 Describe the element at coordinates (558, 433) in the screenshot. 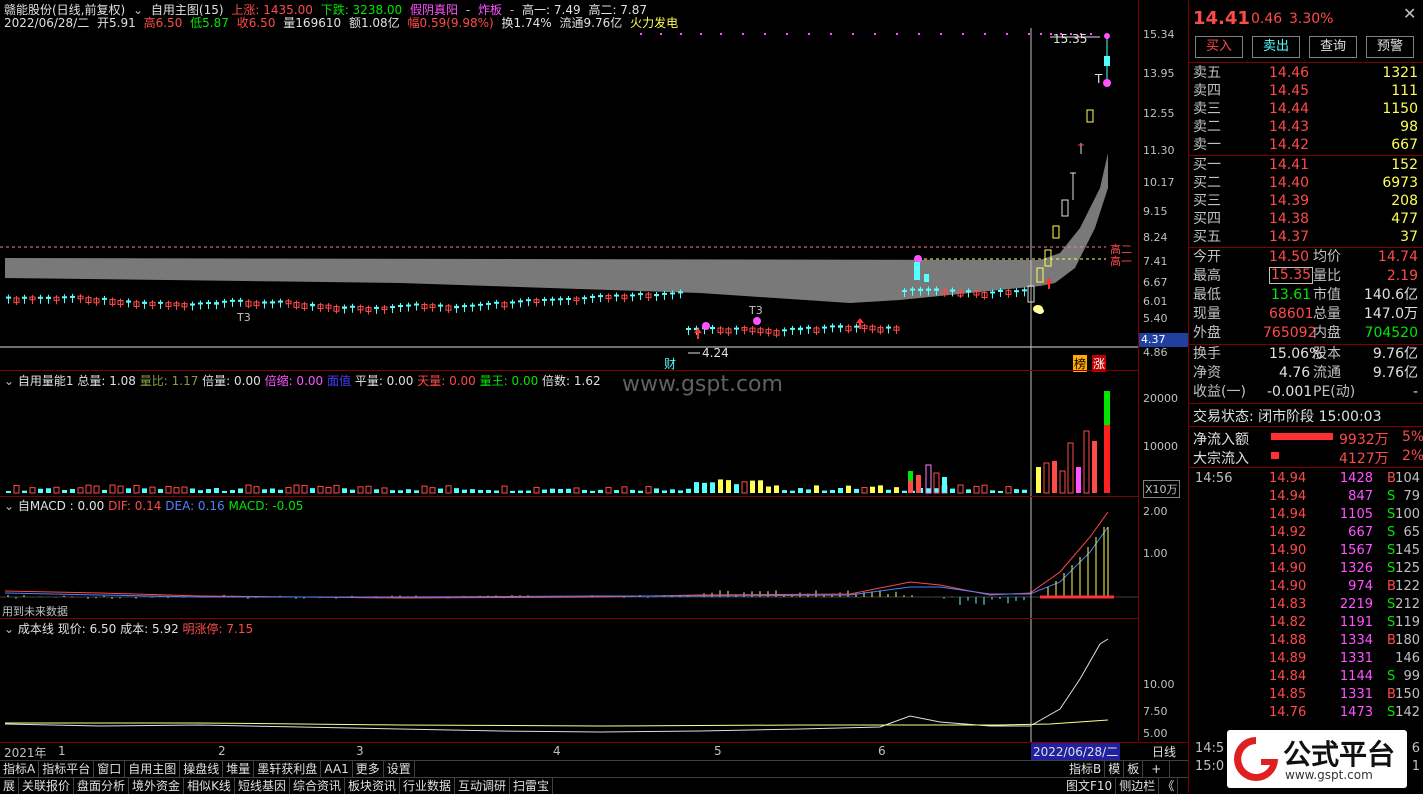

I see `volume-bars` at that location.